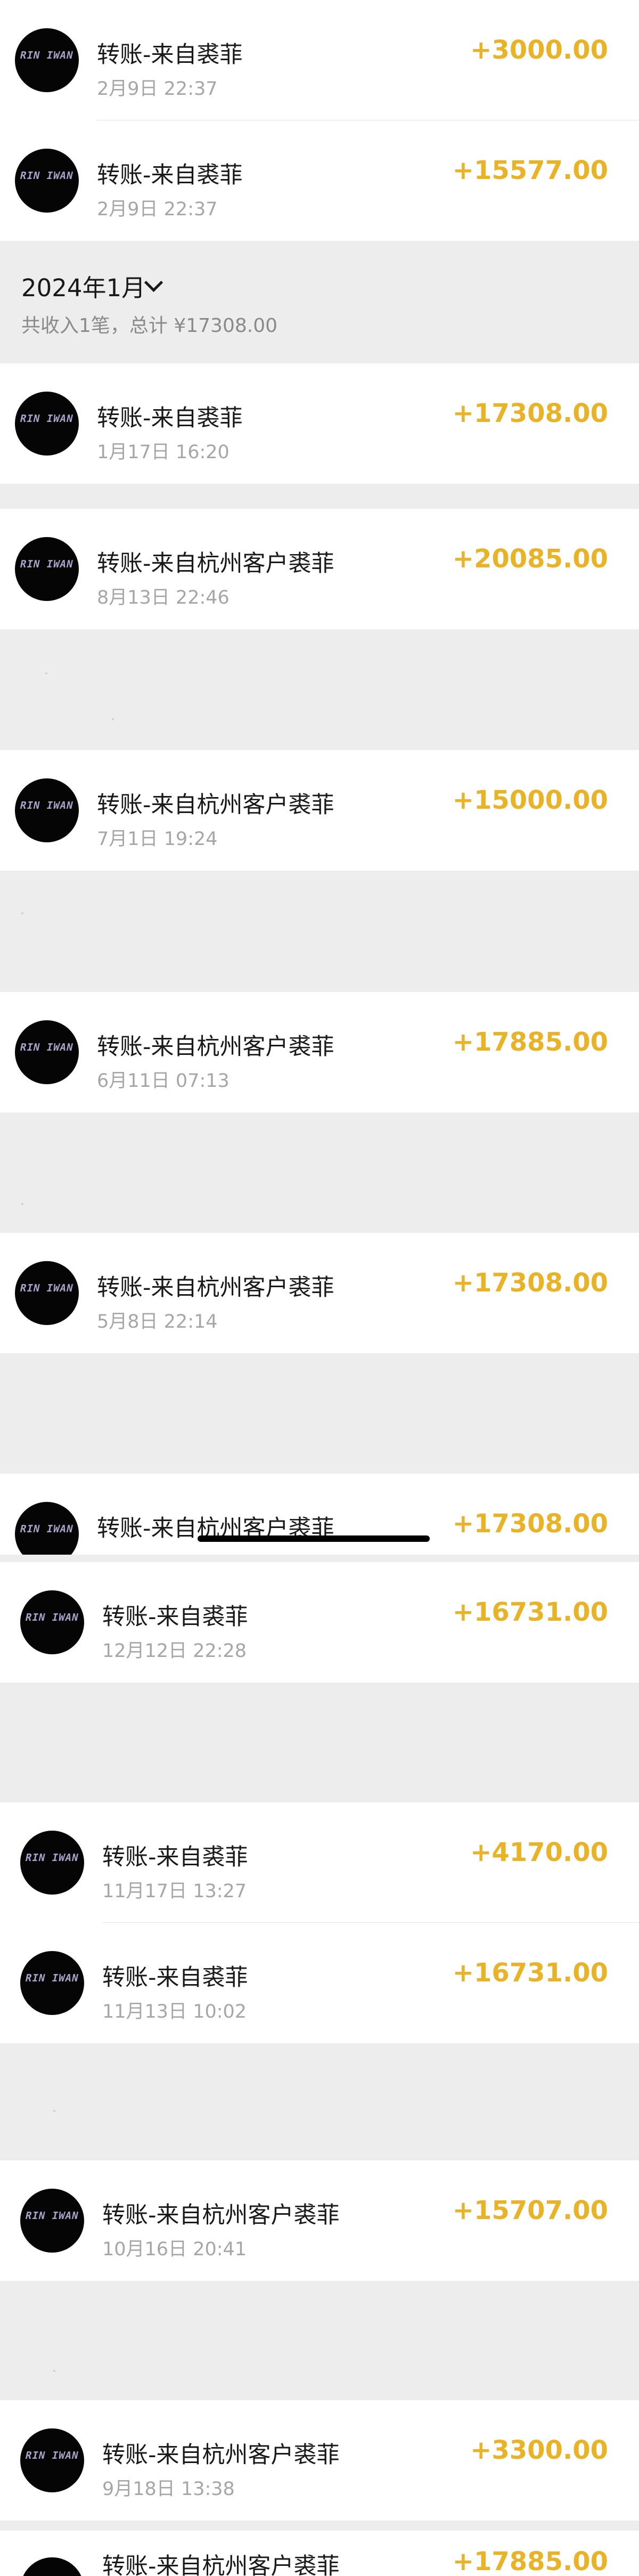  I want to click on transaction-time: 11月13日 10:02, so click(174, 2012).